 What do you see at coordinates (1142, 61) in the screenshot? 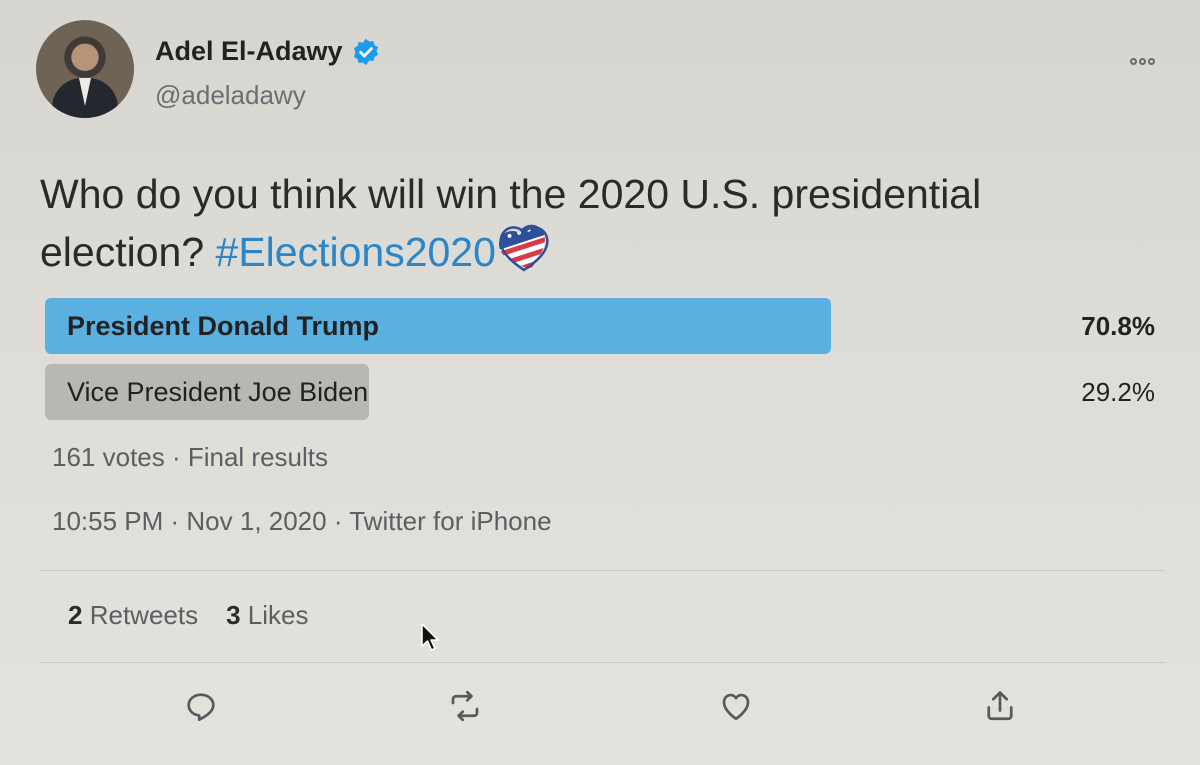
I see `more-options-icon` at bounding box center [1142, 61].